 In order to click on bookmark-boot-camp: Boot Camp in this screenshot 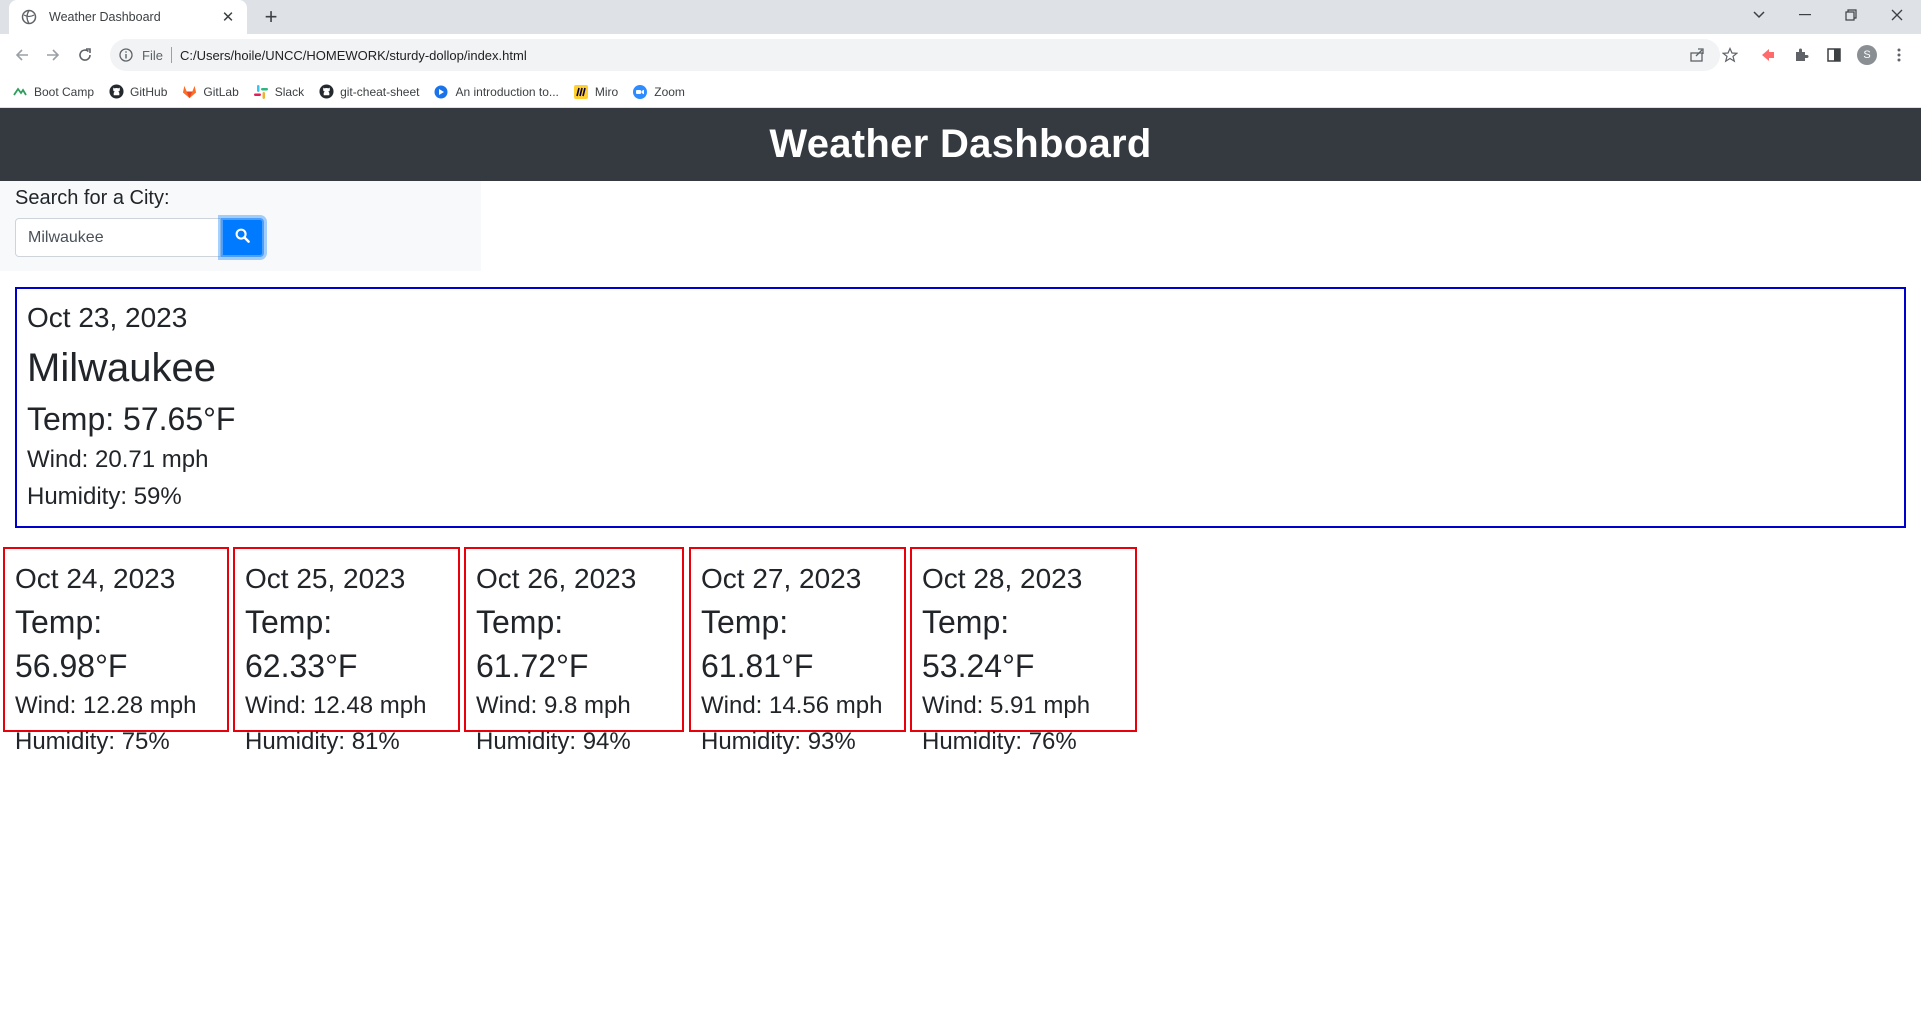, I will do `click(53, 92)`.